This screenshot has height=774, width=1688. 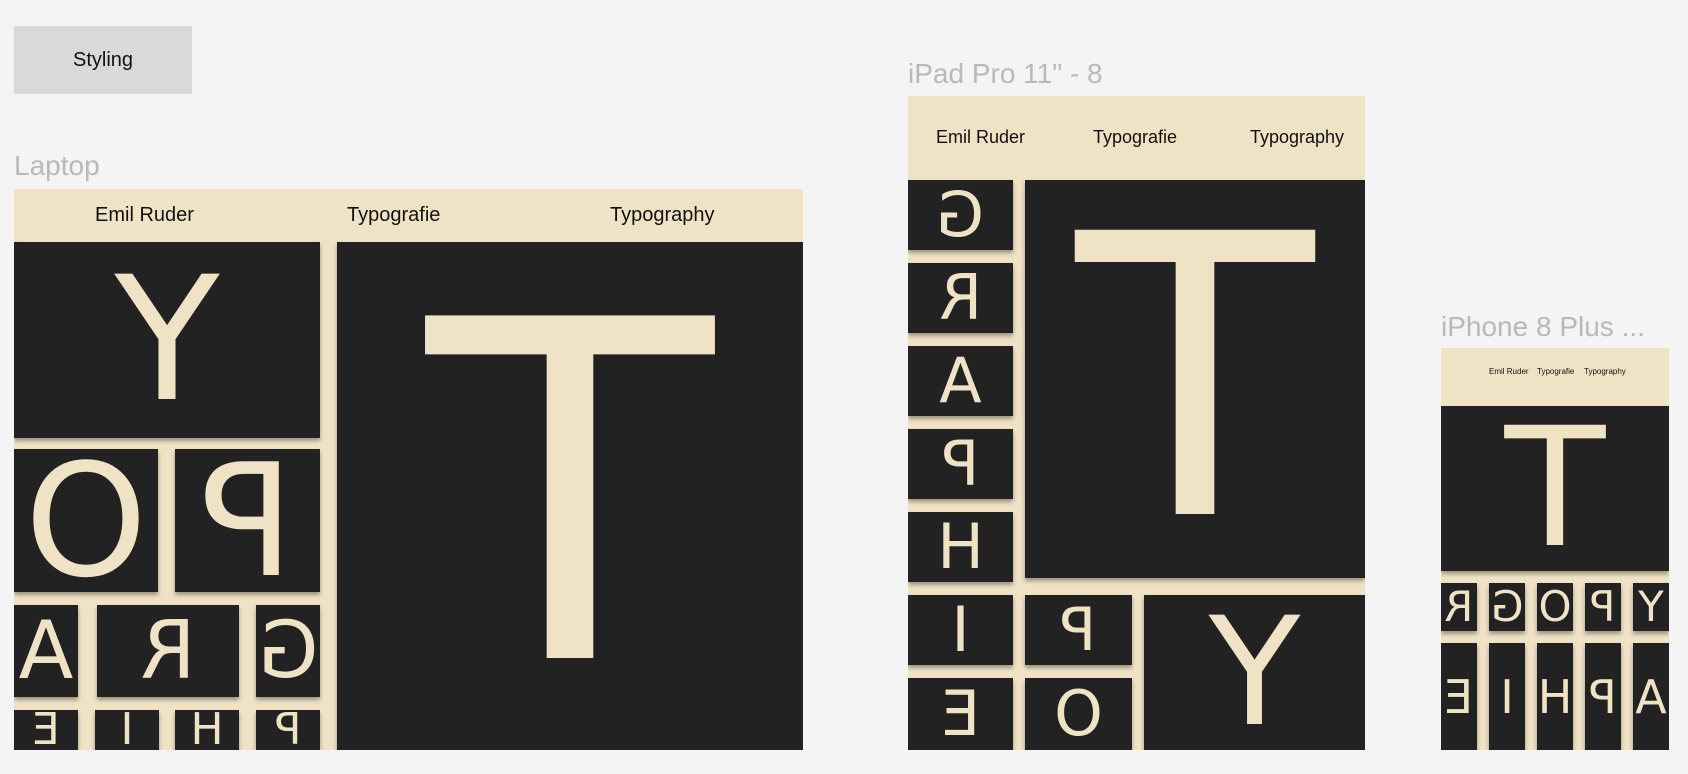 I want to click on laptop-frame-label: Laptop, so click(x=57, y=166).